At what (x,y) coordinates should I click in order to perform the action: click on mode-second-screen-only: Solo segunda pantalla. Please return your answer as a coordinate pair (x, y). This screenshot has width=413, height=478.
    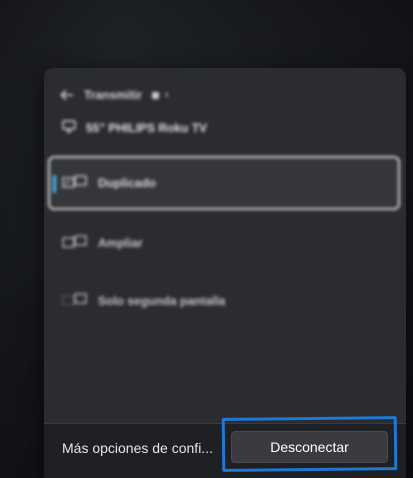
    Looking at the image, I should click on (224, 301).